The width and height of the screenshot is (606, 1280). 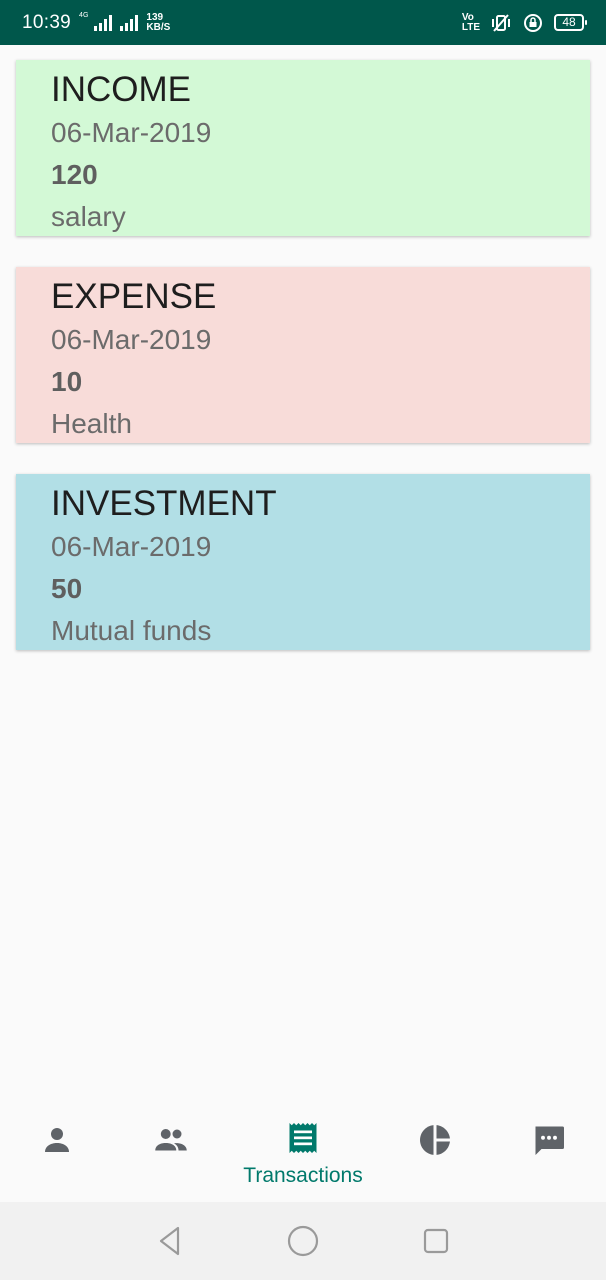 I want to click on transaction-amount: 120, so click(x=74, y=174).